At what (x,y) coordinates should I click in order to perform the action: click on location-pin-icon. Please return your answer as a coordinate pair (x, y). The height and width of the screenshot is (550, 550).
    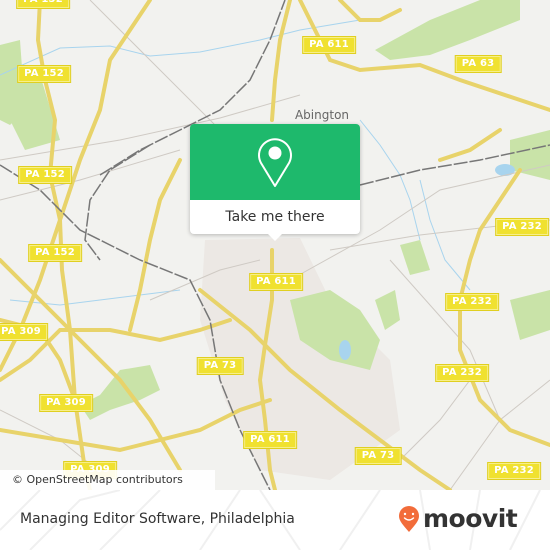
    Looking at the image, I should click on (275, 162).